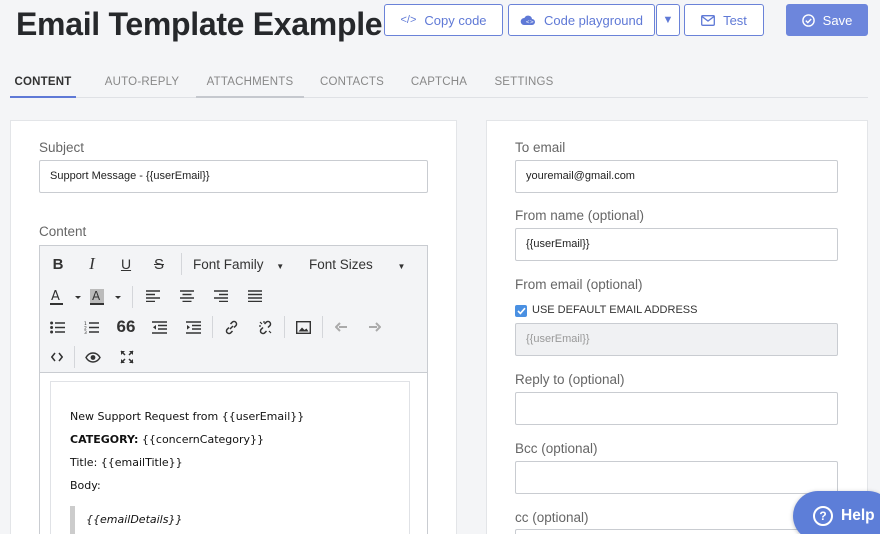 Image resolution: width=880 pixels, height=534 pixels. I want to click on font-family-dropdown: Font Family ▼, so click(238, 264).